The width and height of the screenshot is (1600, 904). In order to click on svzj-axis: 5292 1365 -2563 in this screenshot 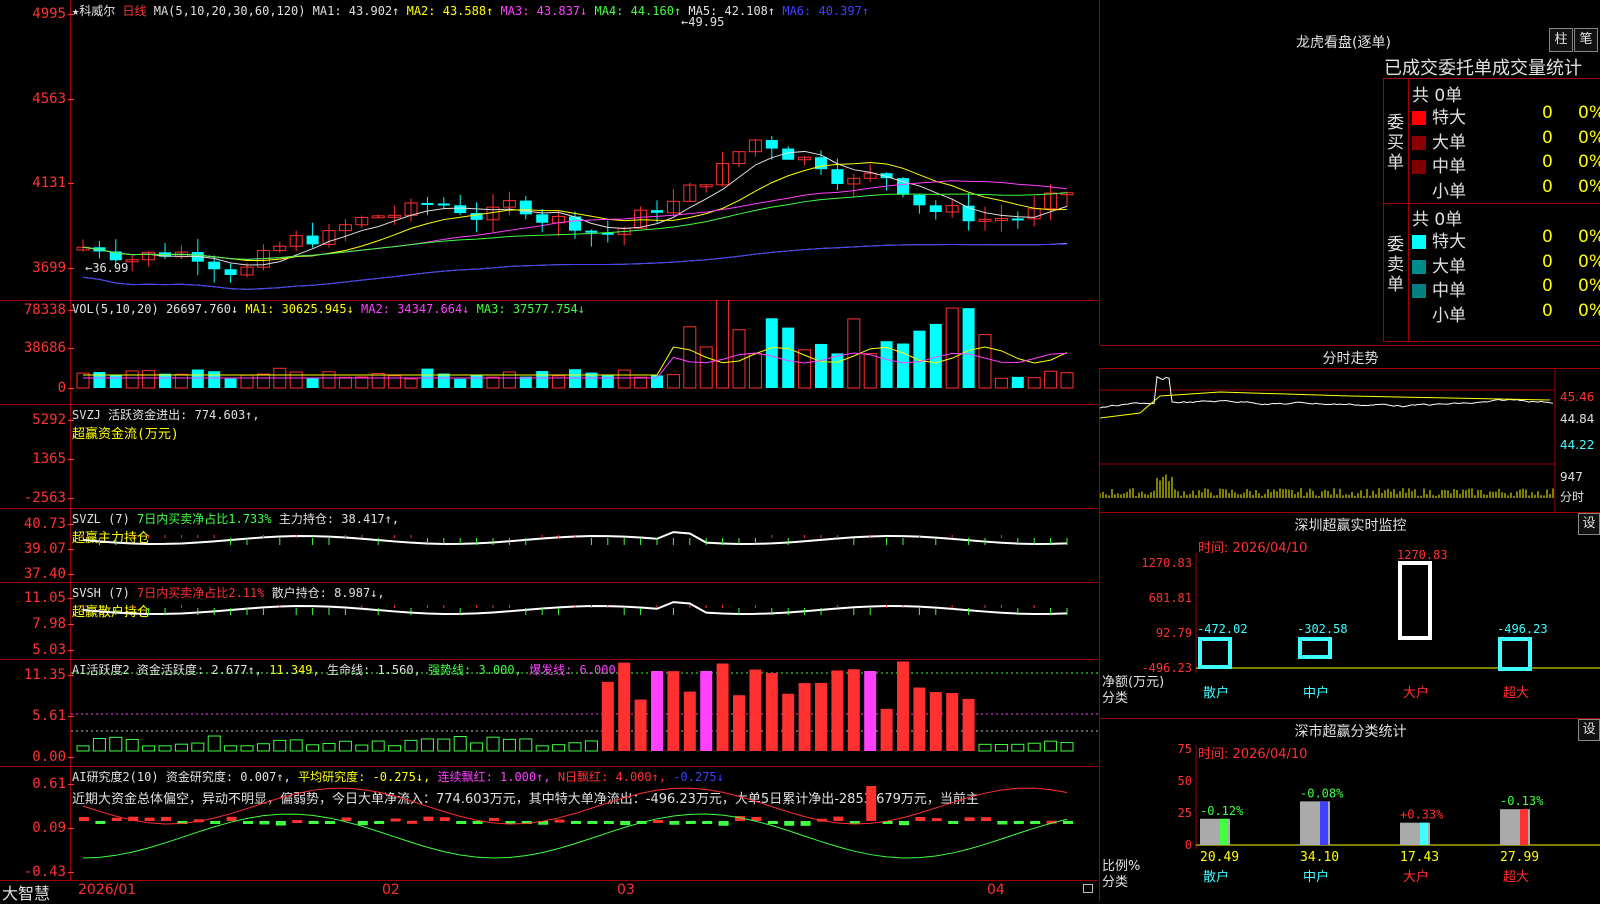, I will do `click(37, 456)`.